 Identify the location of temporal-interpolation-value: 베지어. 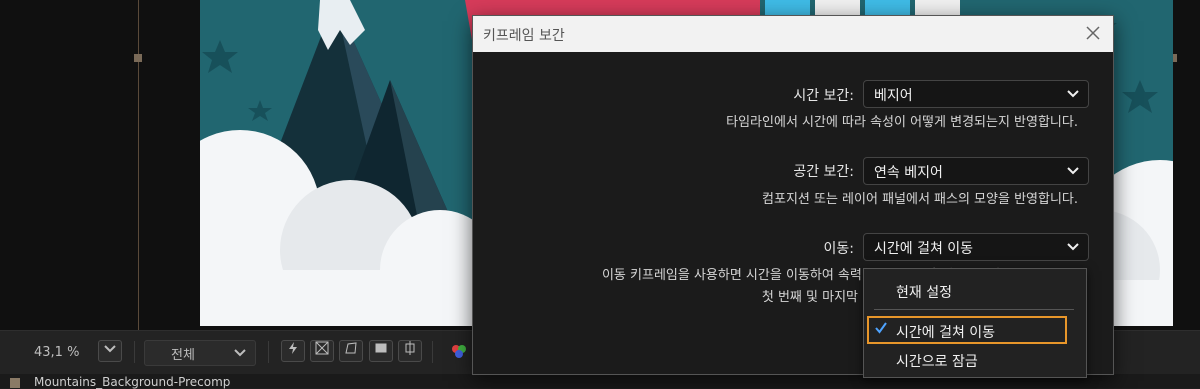
(893, 96).